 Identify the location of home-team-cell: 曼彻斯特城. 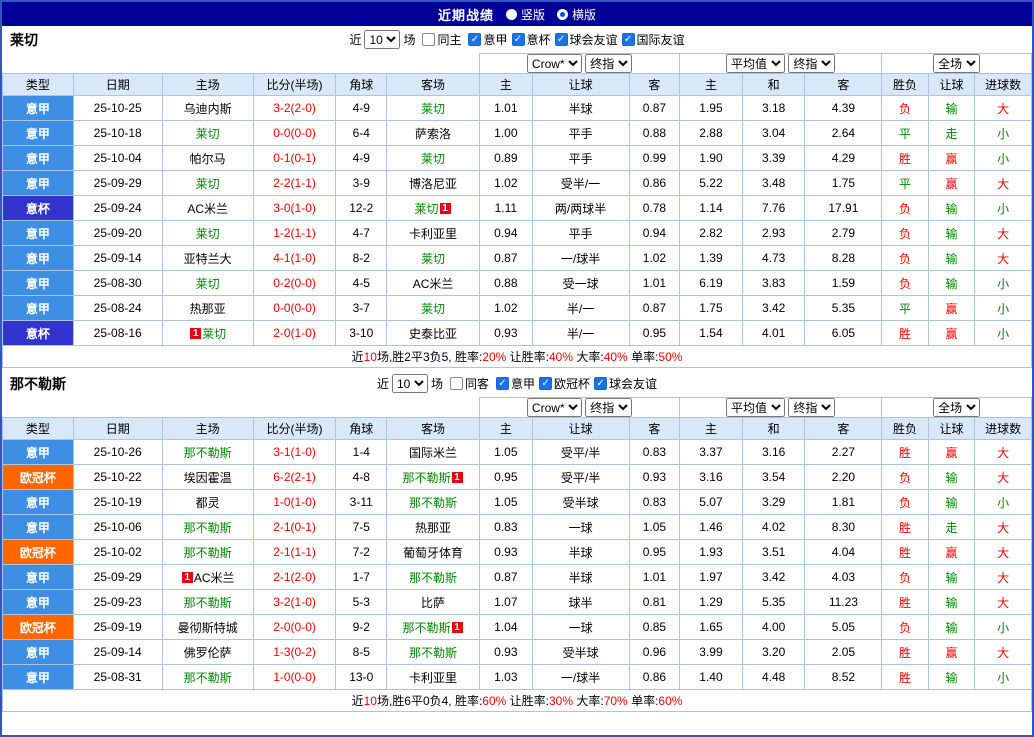
(207, 627).